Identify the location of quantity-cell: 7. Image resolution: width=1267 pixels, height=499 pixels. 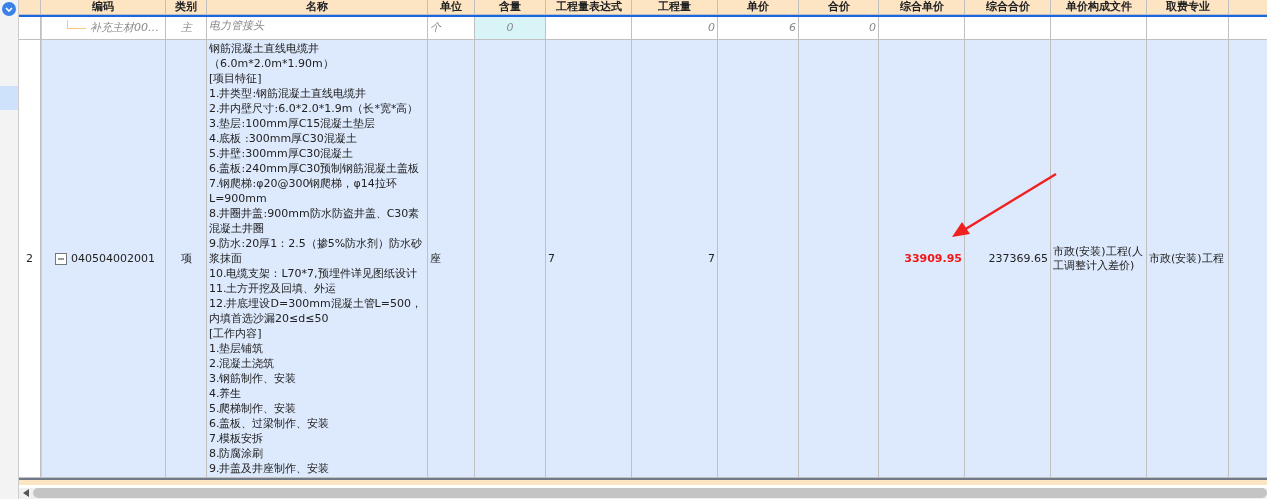
(675, 259).